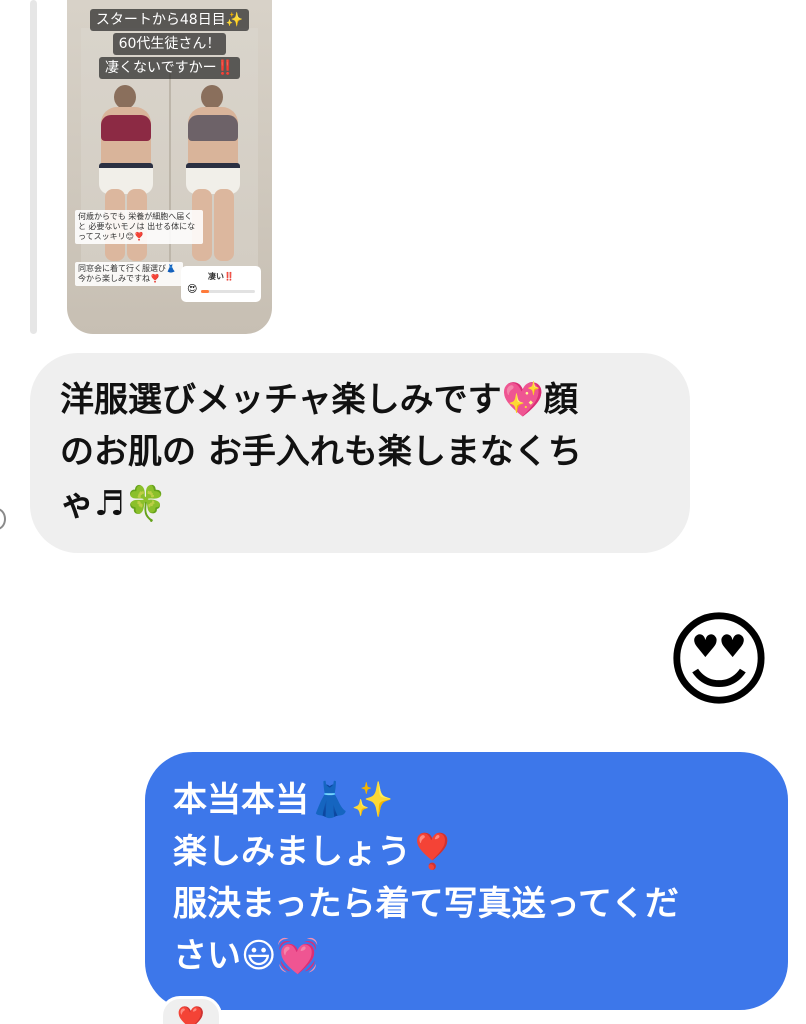  What do you see at coordinates (169, 20) in the screenshot?
I see `story-caption-line: スタートから48日目✨` at bounding box center [169, 20].